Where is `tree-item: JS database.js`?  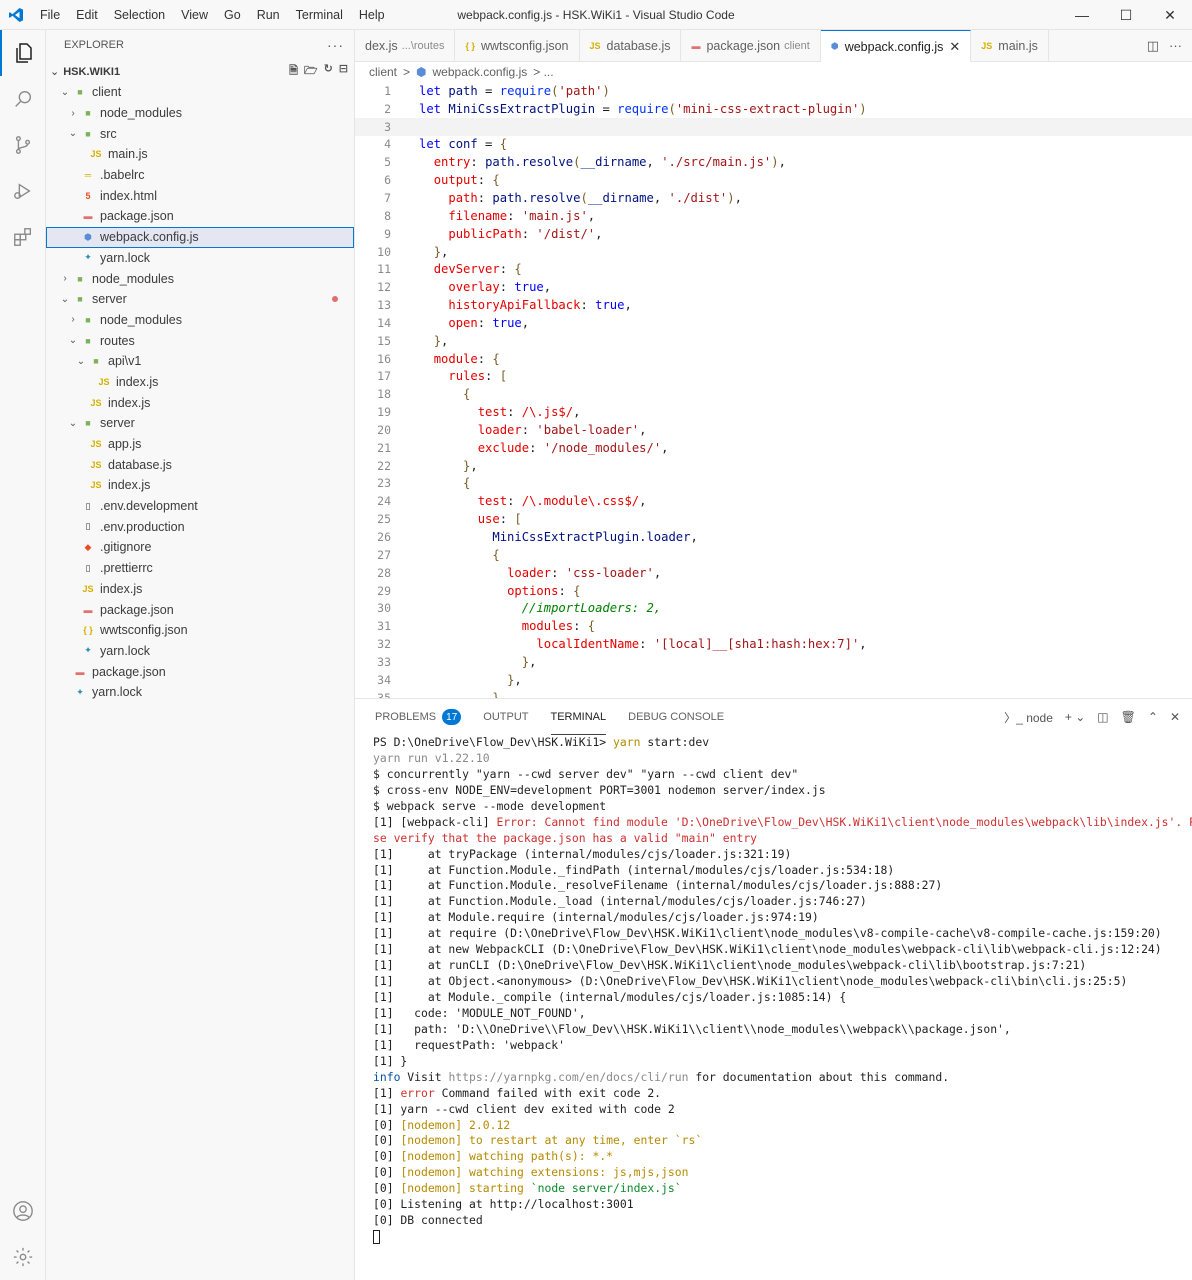
tree-item: JS database.js is located at coordinates (200, 464).